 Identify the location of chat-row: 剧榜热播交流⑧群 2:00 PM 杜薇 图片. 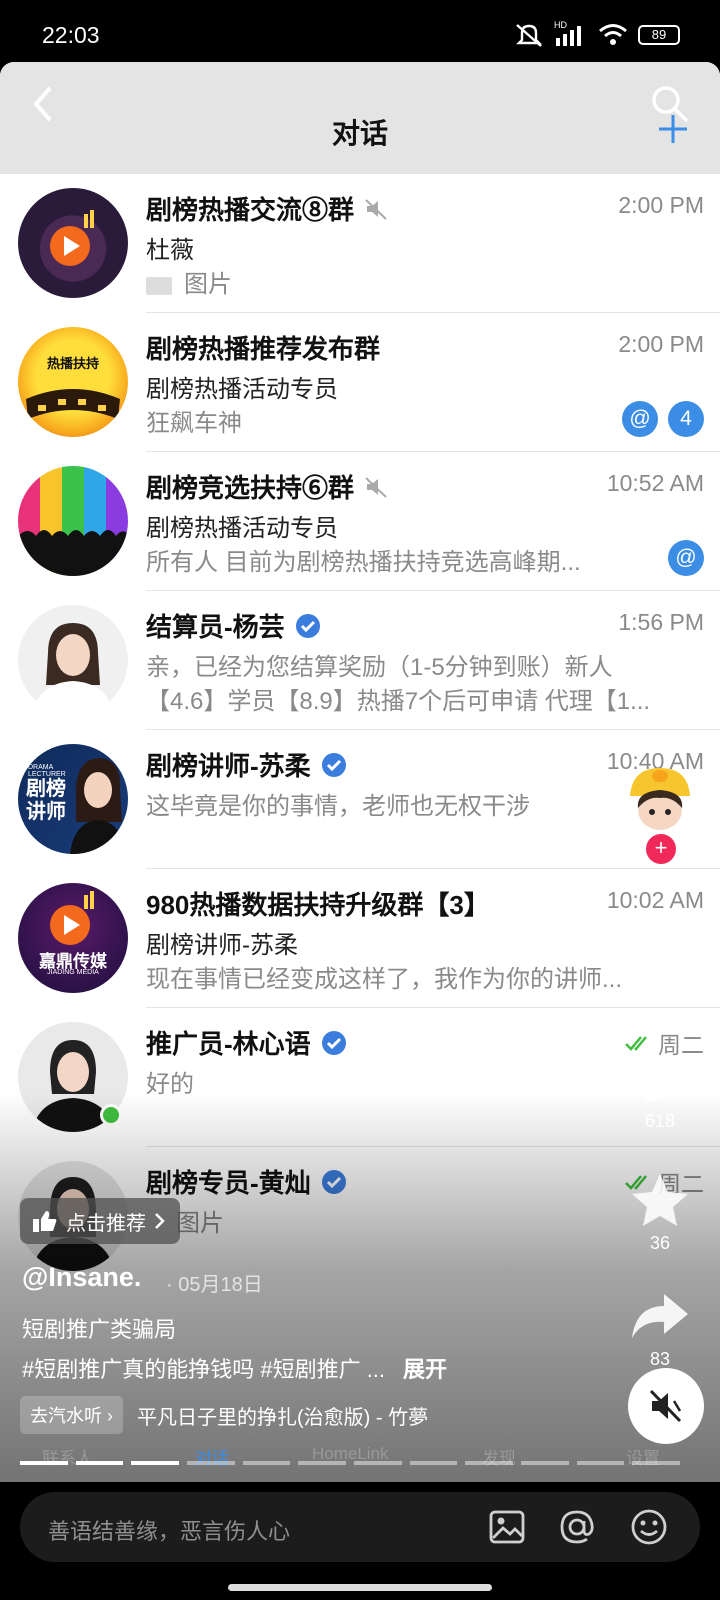
(360, 243).